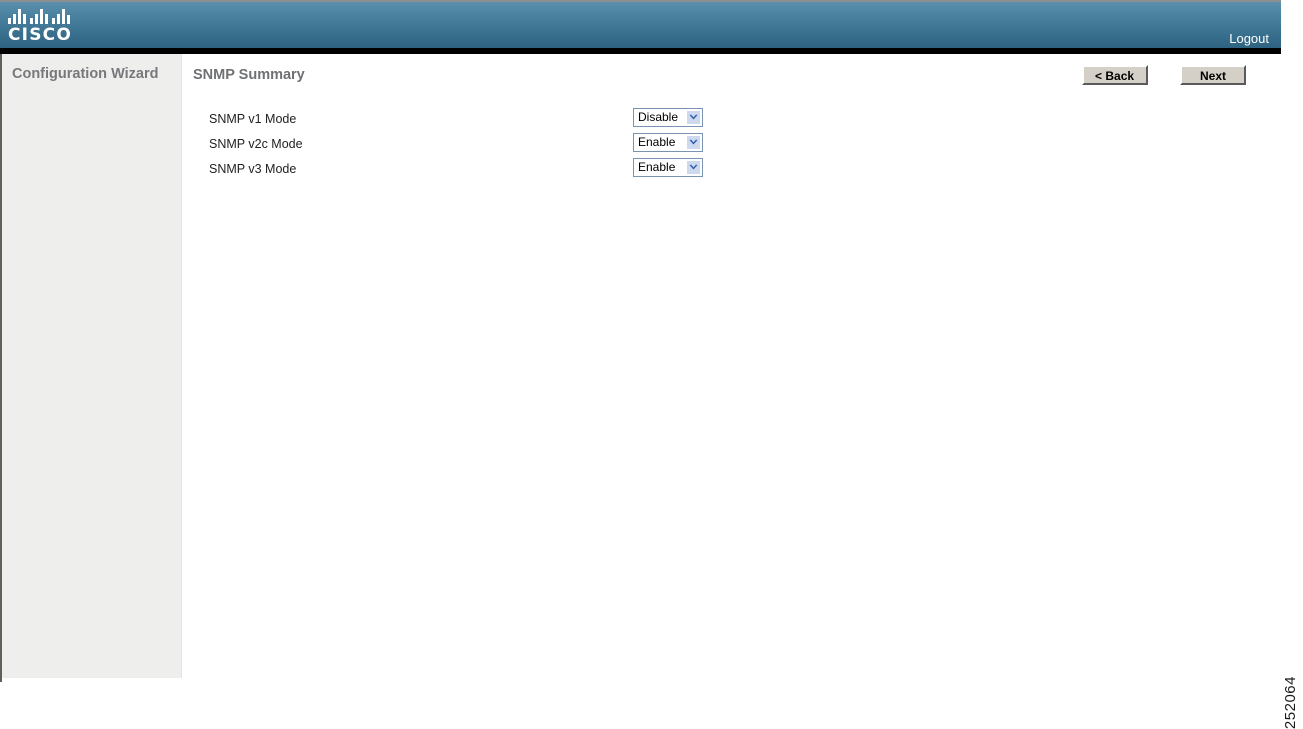 The width and height of the screenshot is (1303, 729). Describe the element at coordinates (1163, 76) in the screenshot. I see `wizard-nav-buttons: < Back Next` at that location.